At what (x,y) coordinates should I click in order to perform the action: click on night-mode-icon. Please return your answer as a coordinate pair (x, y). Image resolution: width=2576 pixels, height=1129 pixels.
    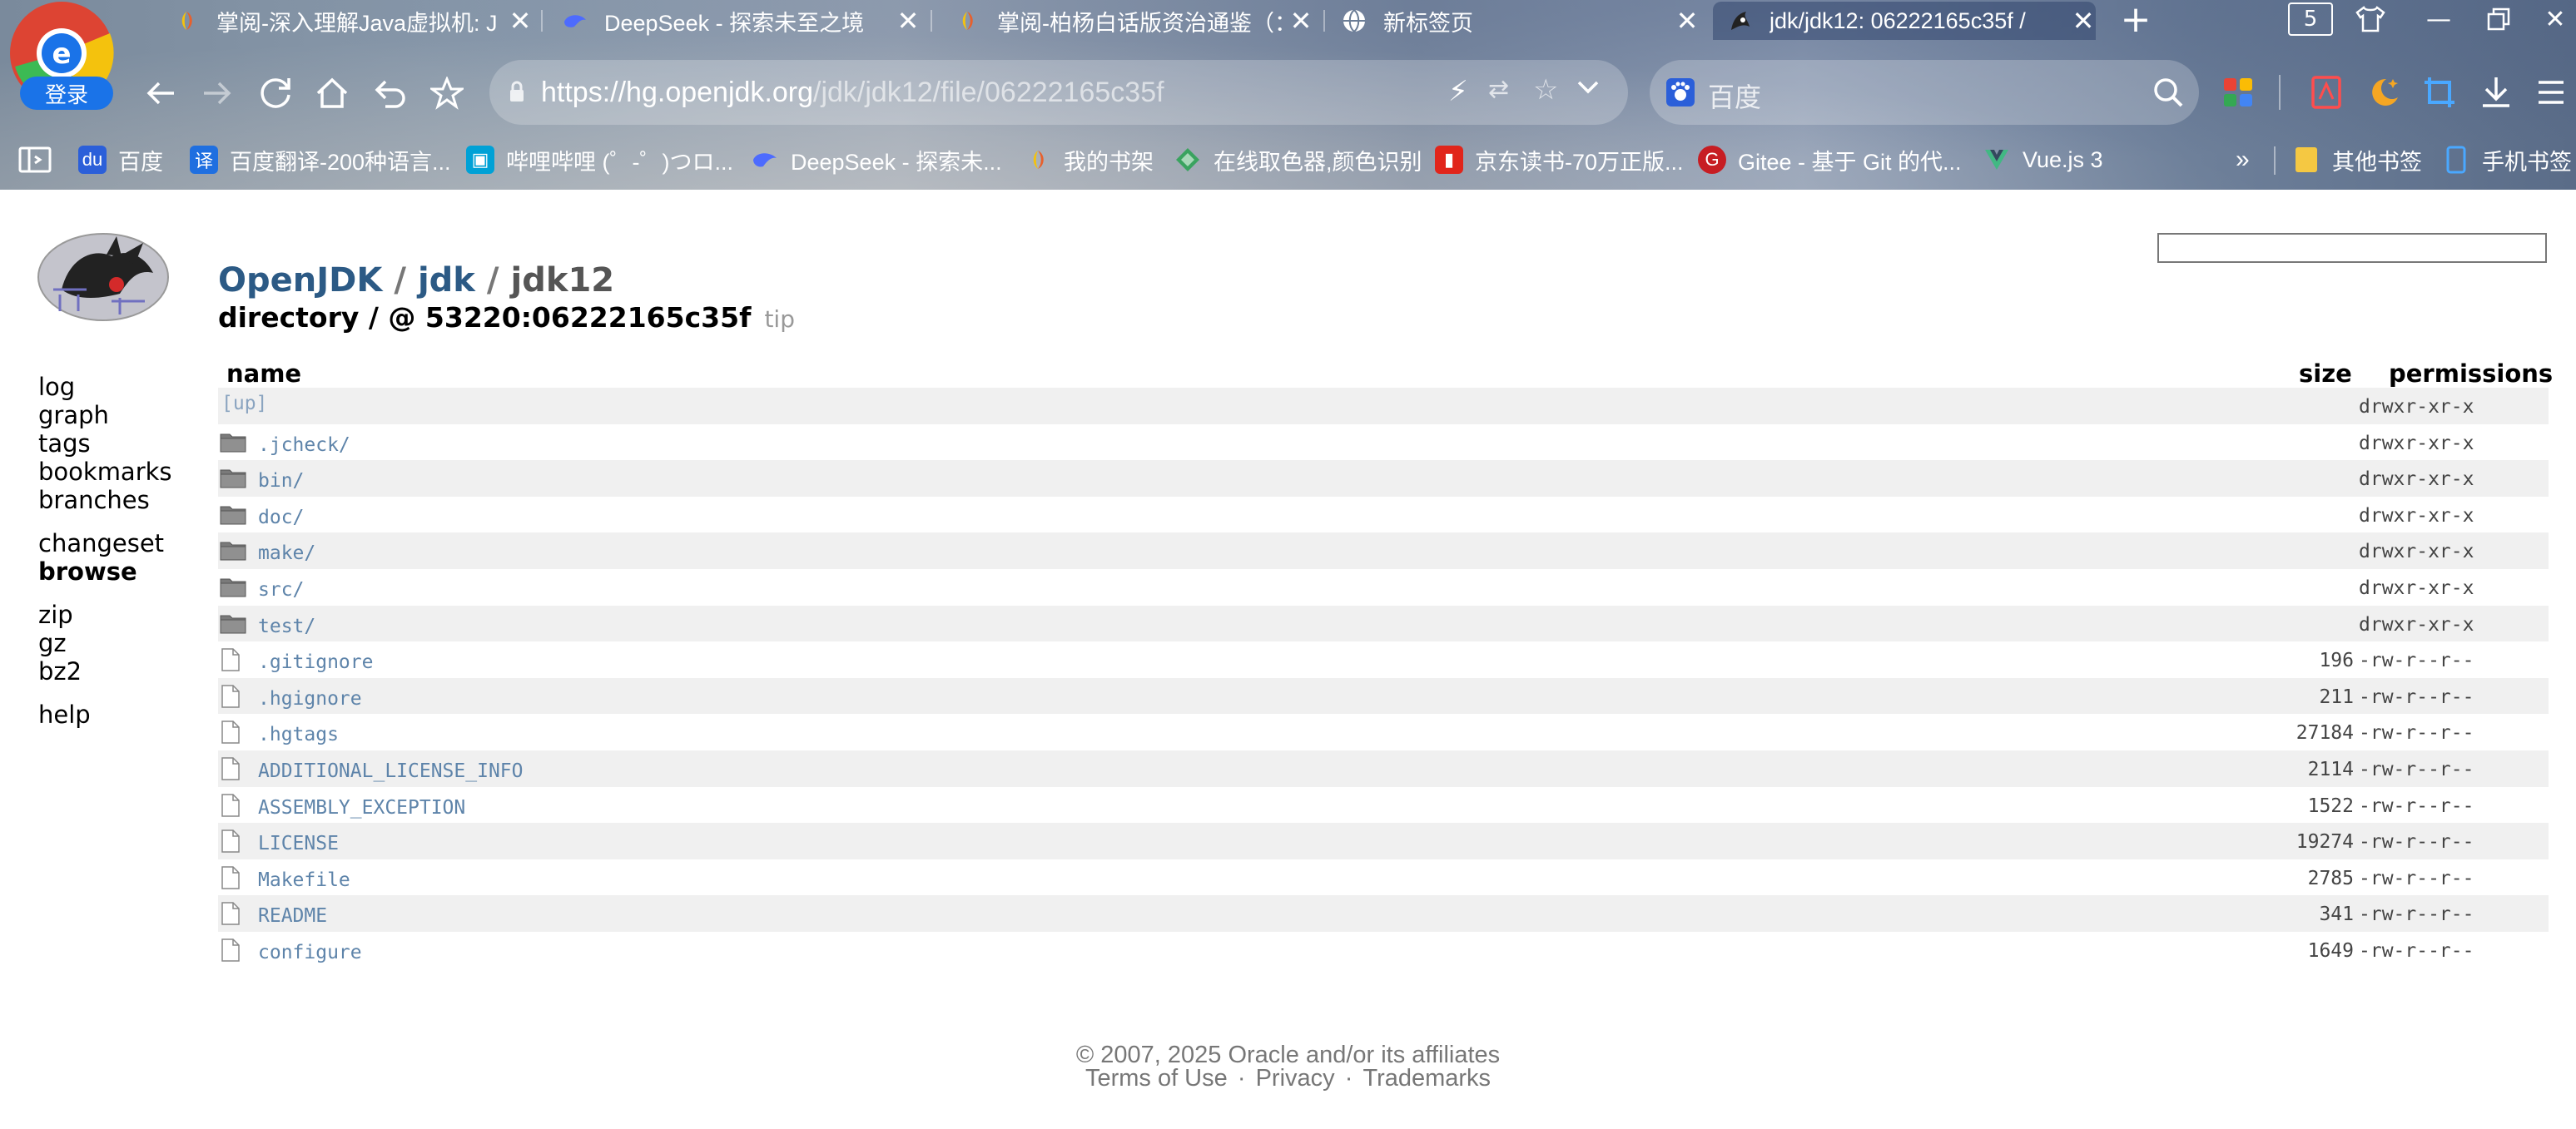
    Looking at the image, I should click on (2384, 92).